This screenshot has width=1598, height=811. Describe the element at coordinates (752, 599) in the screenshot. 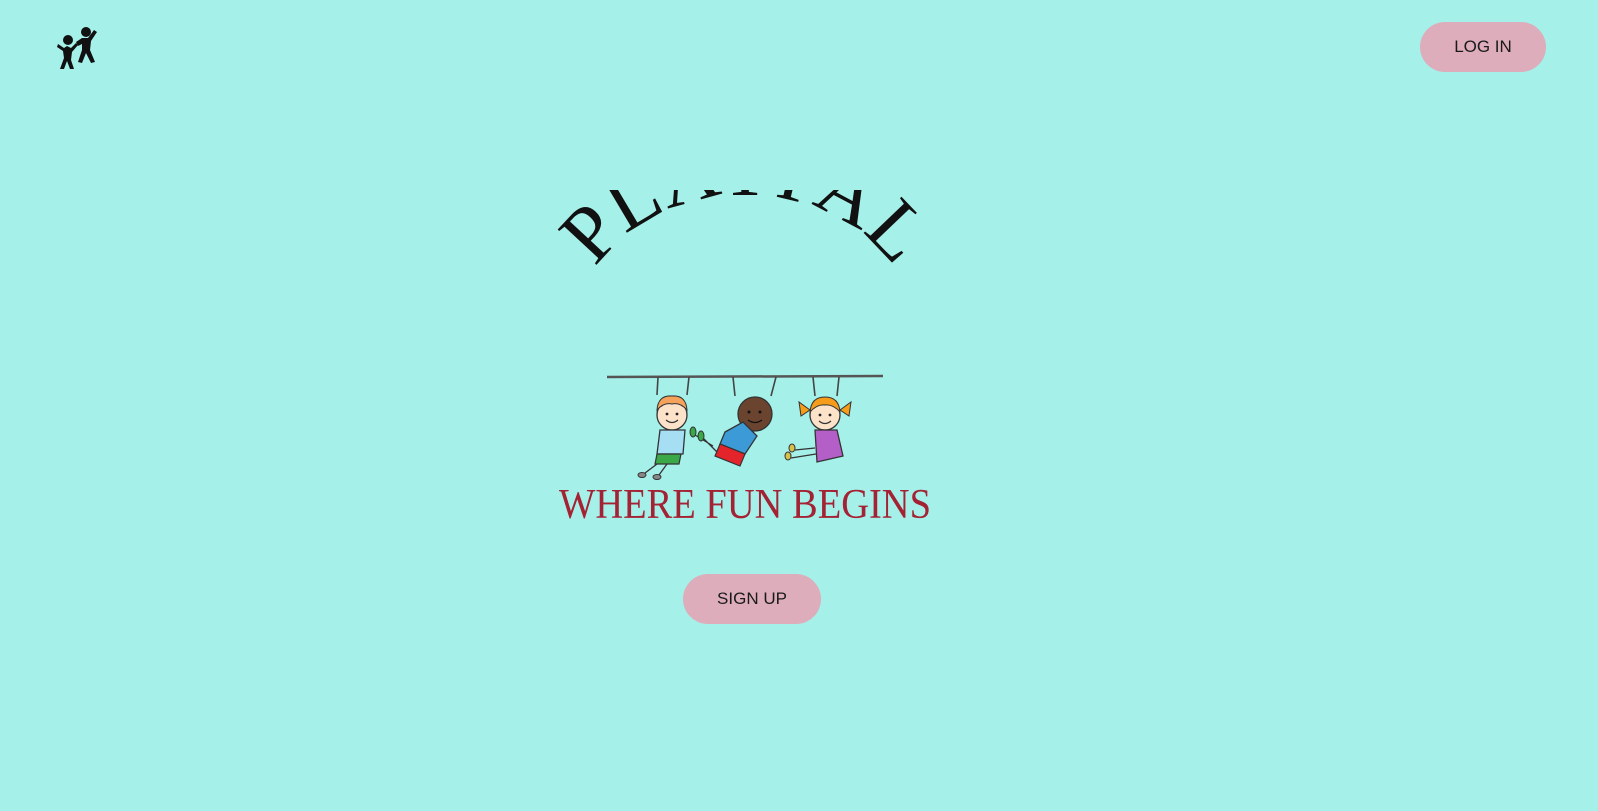

I see `signup-button: SIGN UP` at that location.